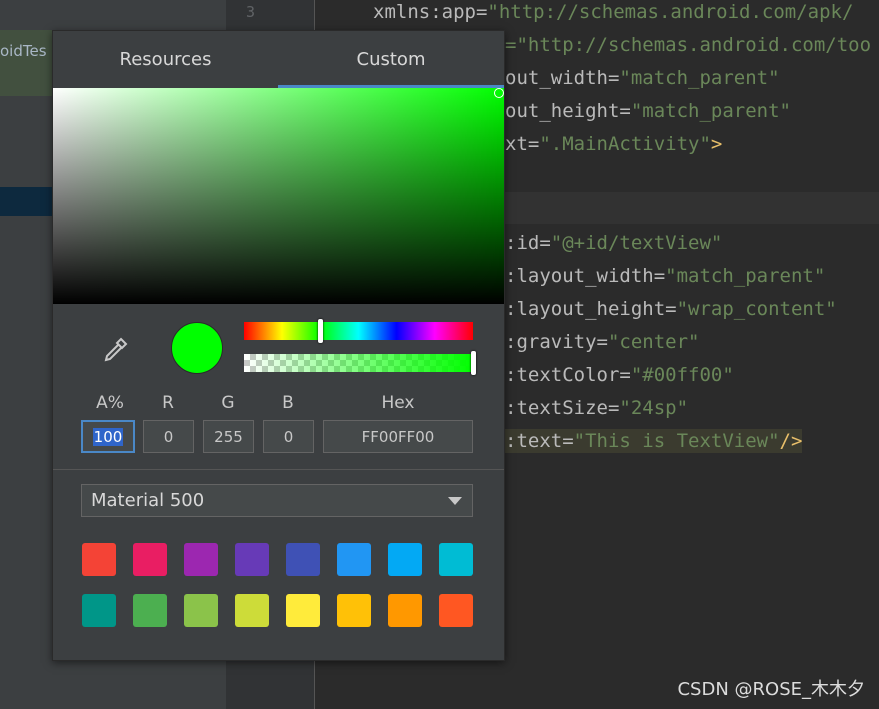  What do you see at coordinates (791, 441) in the screenshot?
I see `code-punctuation: />` at bounding box center [791, 441].